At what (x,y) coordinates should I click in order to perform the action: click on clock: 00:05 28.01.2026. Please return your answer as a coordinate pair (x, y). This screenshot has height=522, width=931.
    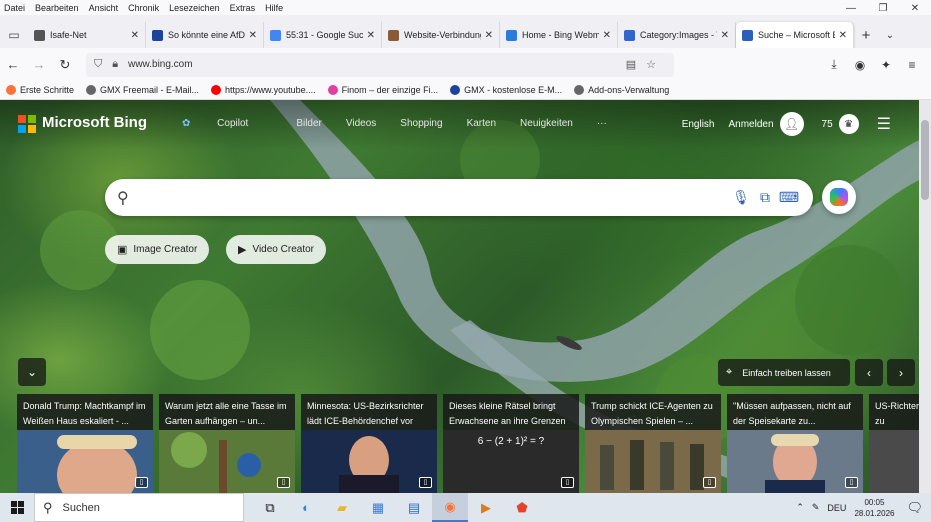
    Looking at the image, I should click on (874, 508).